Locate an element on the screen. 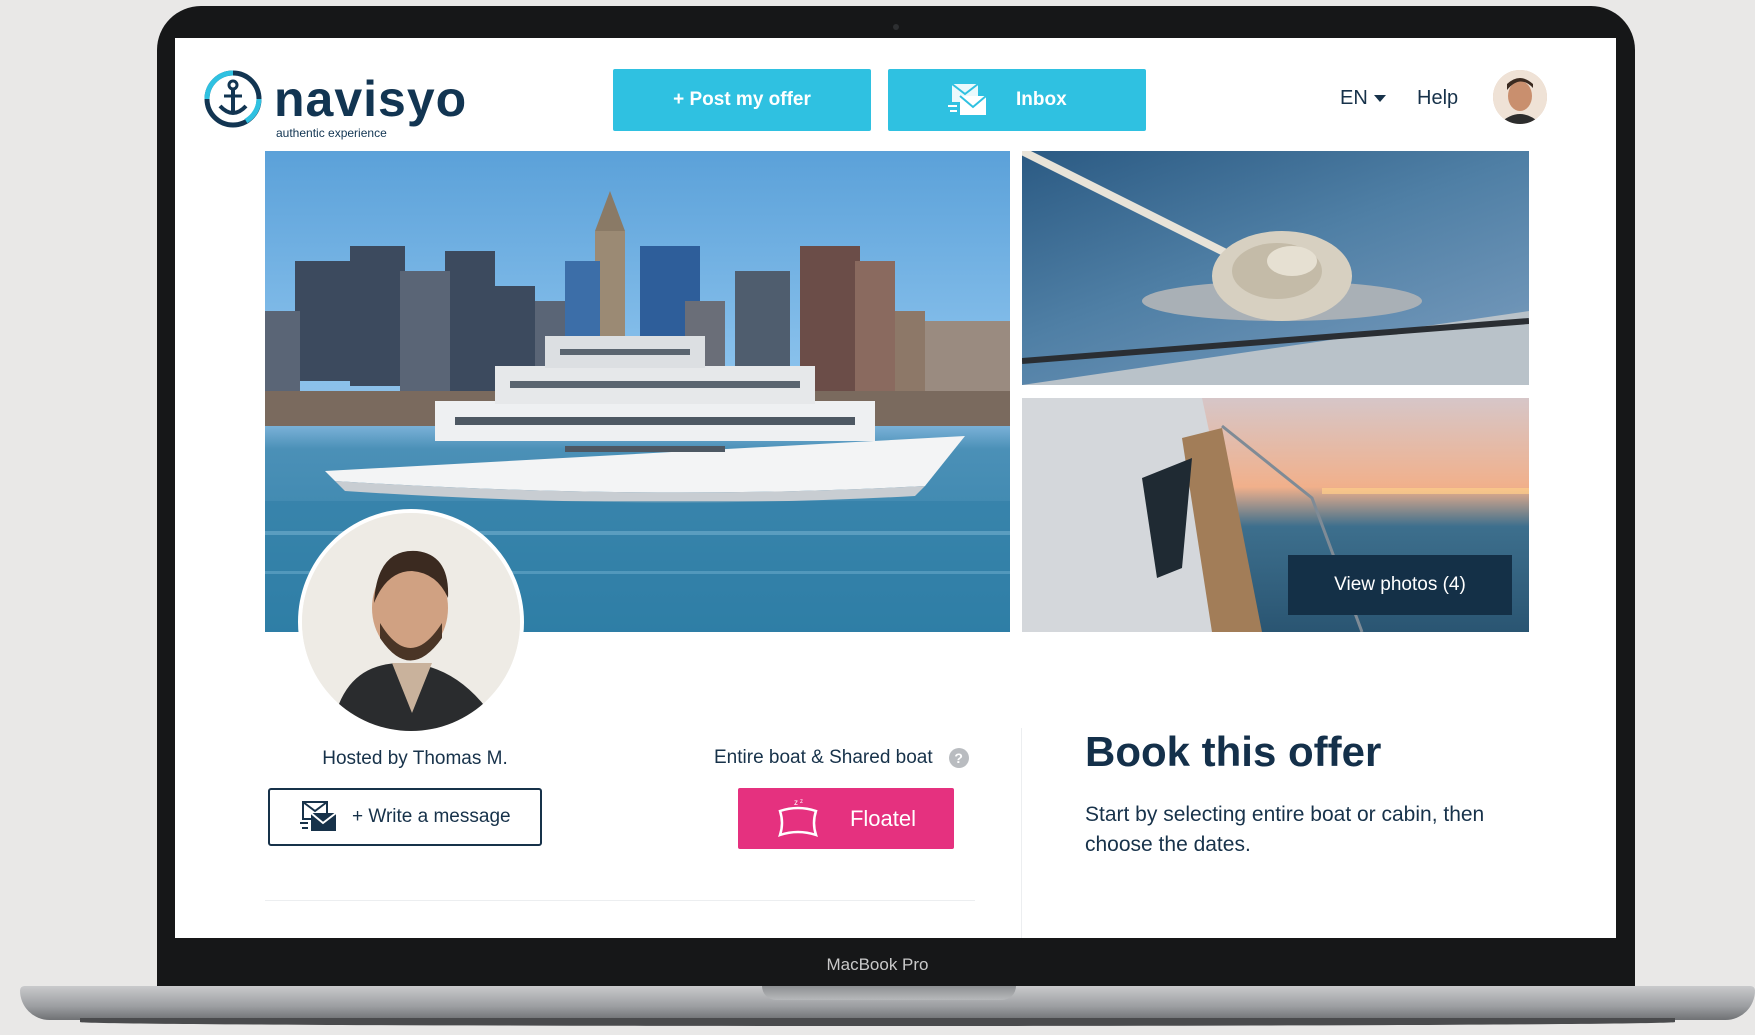 This screenshot has width=1755, height=1035. host-avatar is located at coordinates (411, 622).